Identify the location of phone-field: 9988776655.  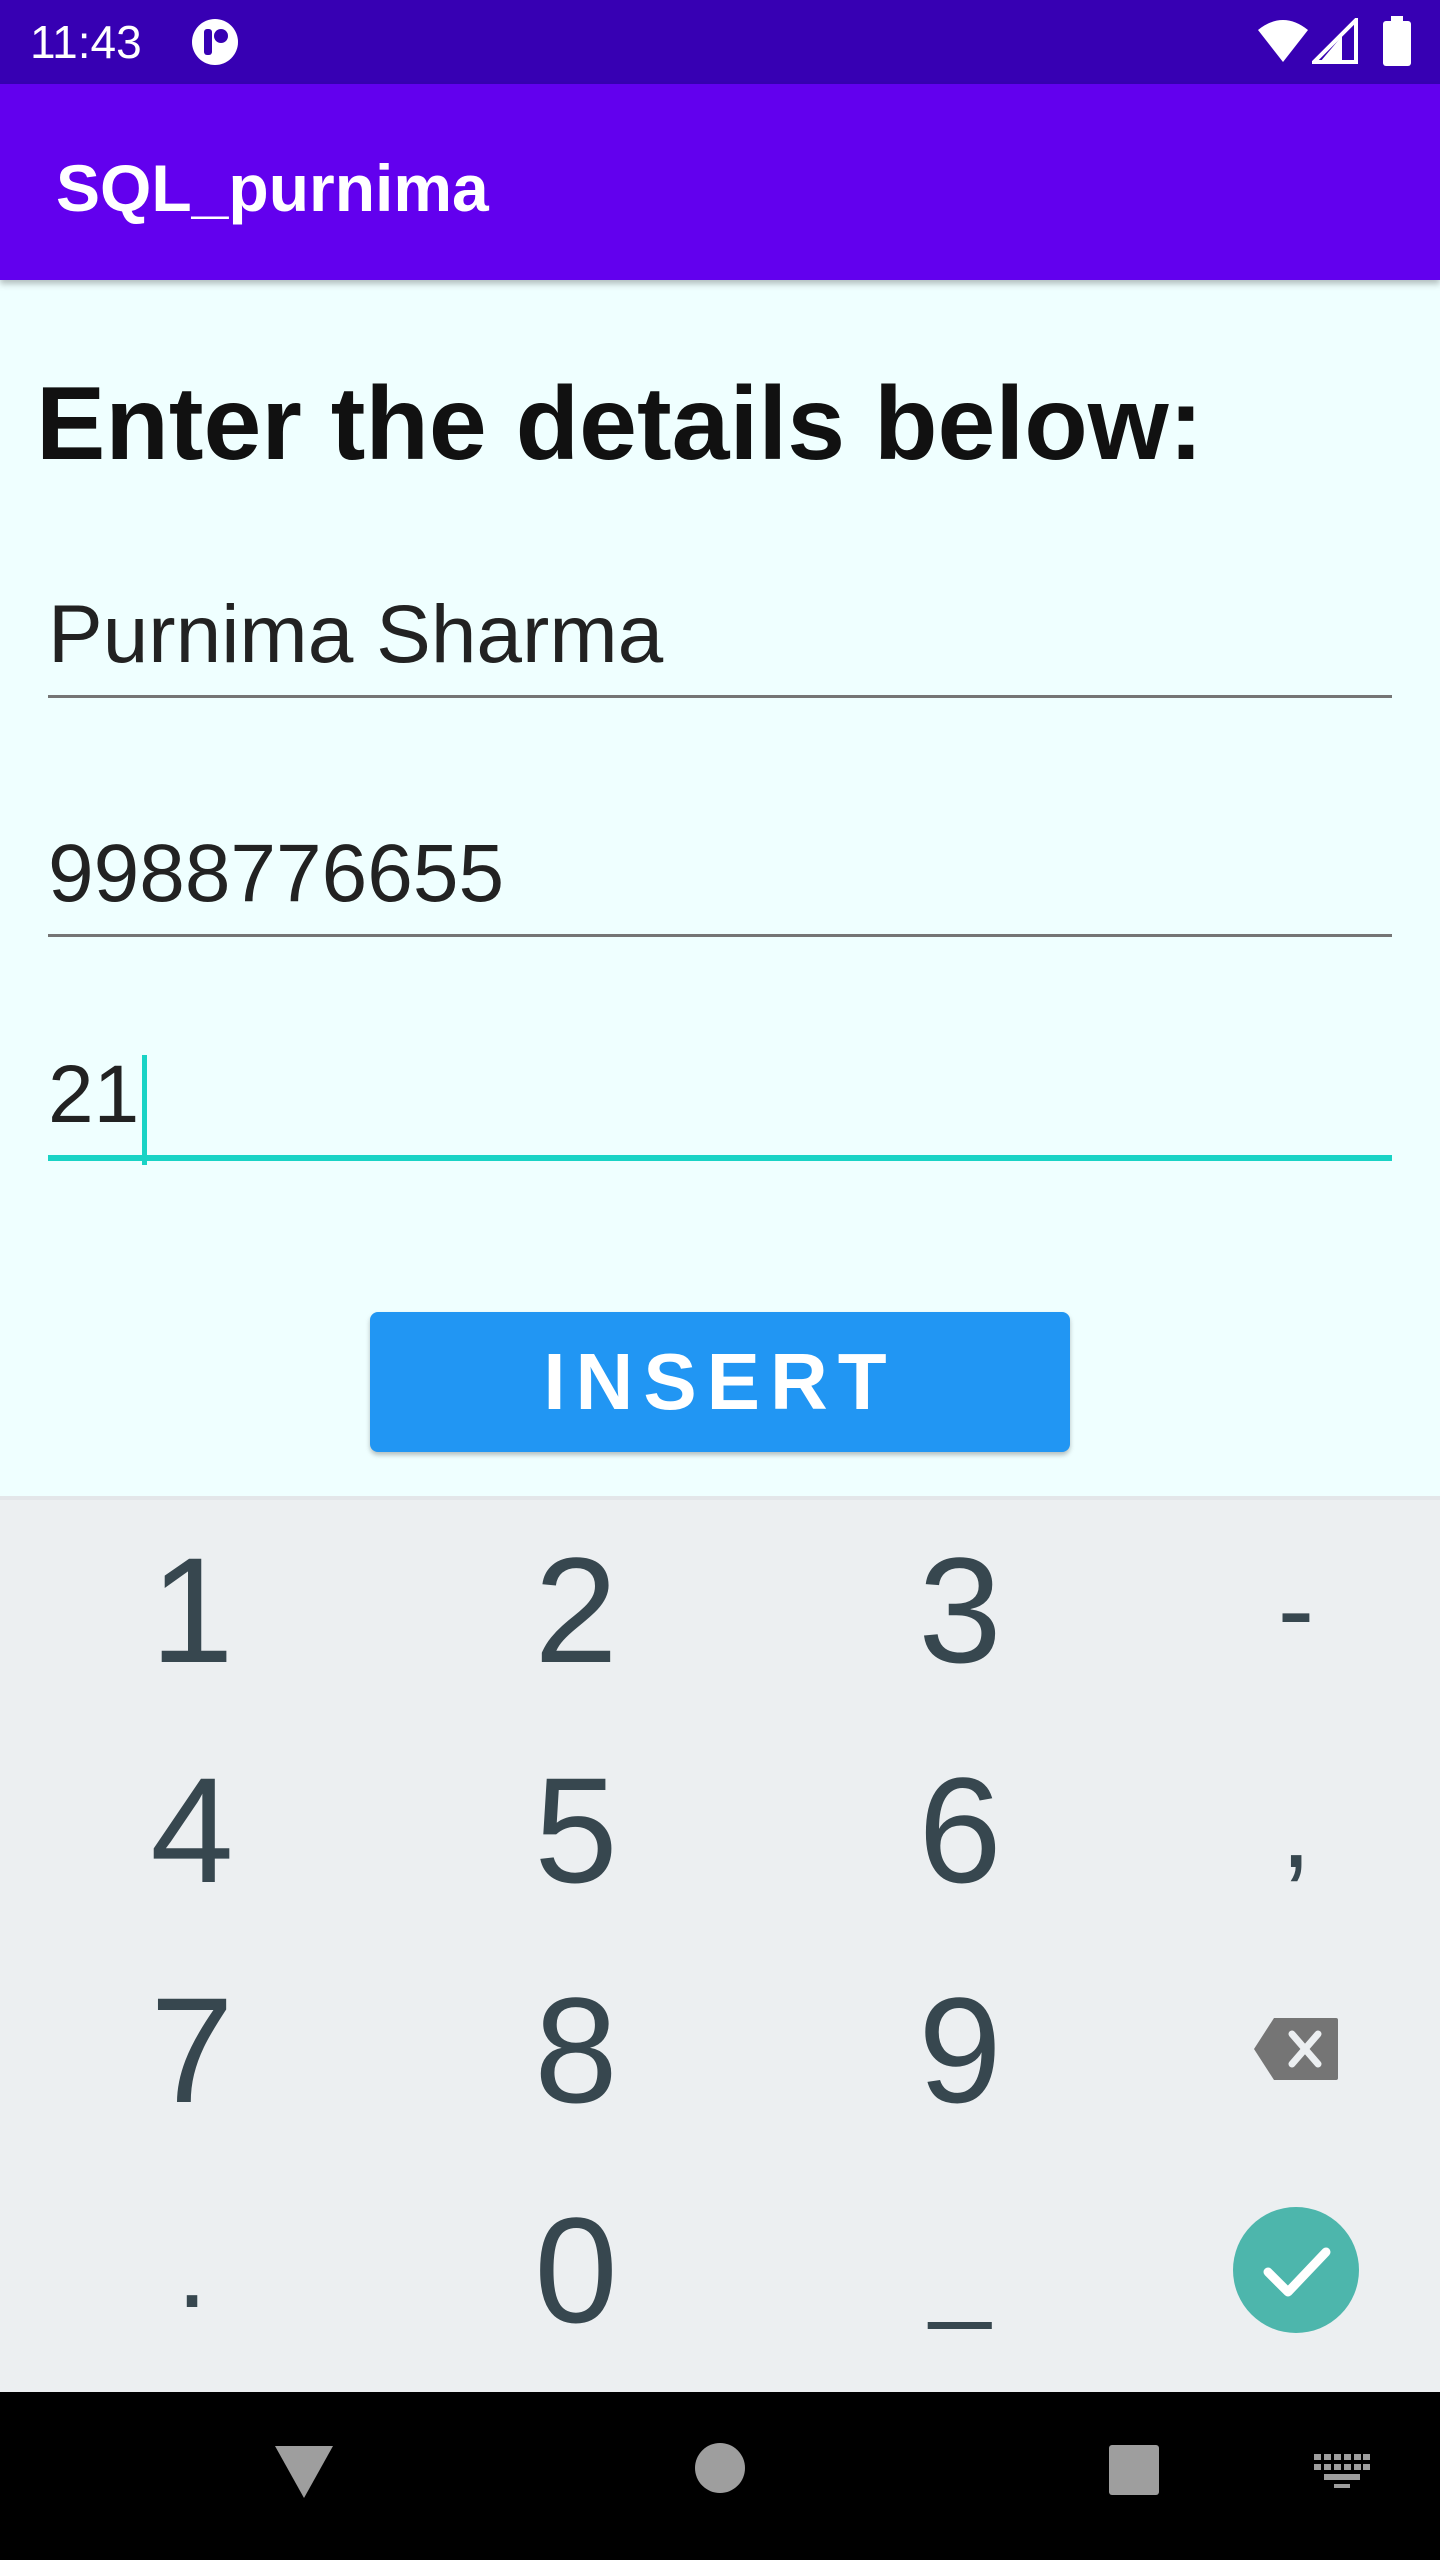
(720, 881).